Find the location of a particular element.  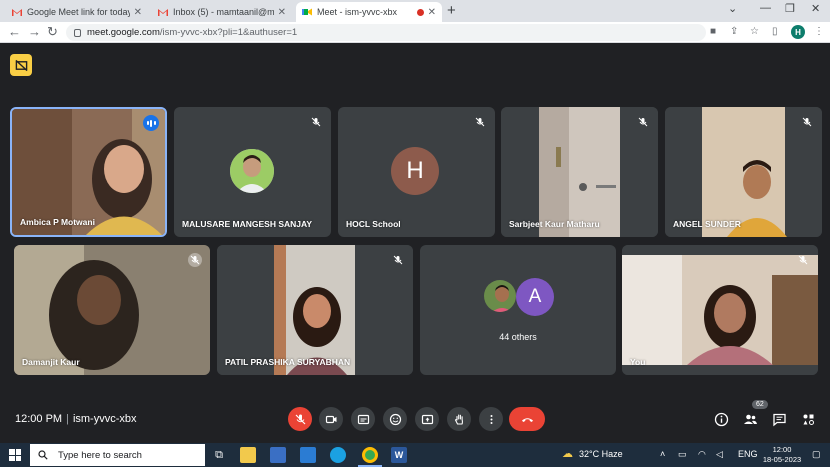

participant-tile: ANGEL SUNDER is located at coordinates (743, 172).